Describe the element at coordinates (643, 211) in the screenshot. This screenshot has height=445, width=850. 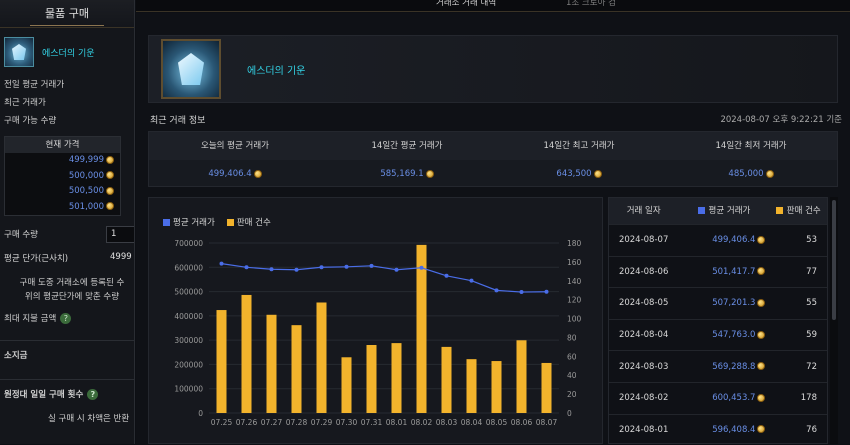
I see `col-date: 거래 일자` at that location.